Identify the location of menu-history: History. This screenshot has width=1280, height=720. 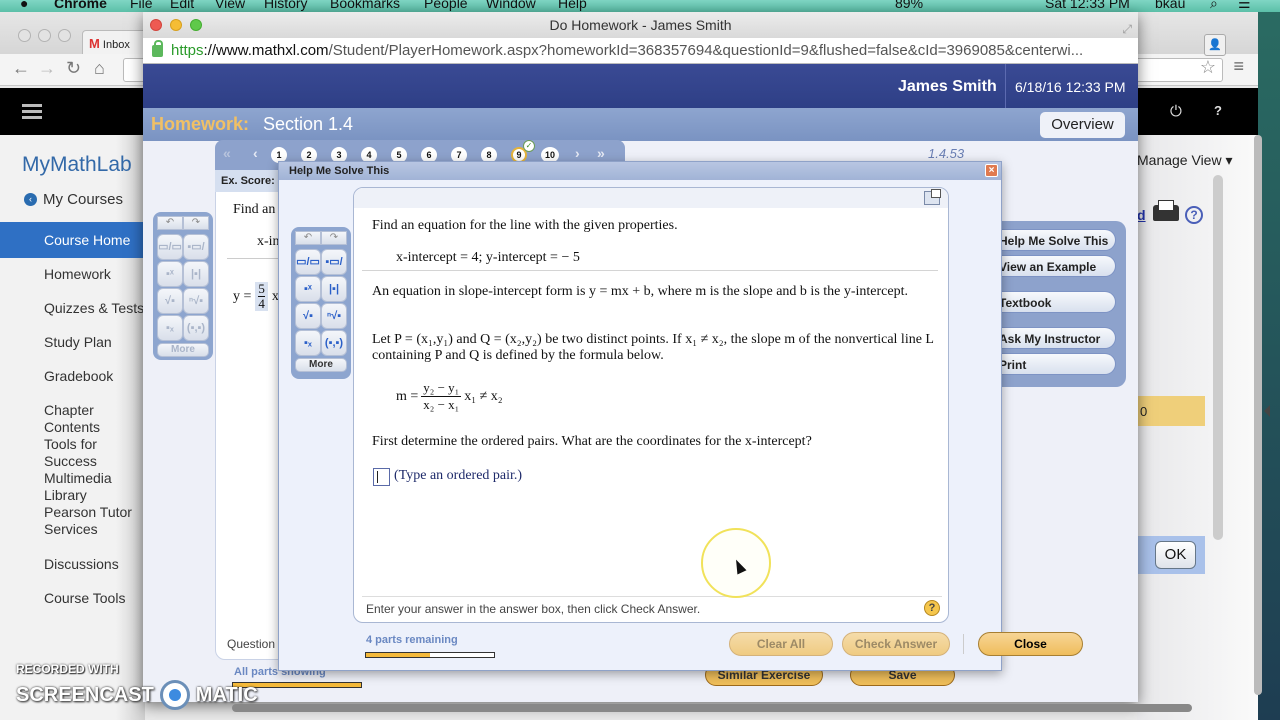
(286, 5).